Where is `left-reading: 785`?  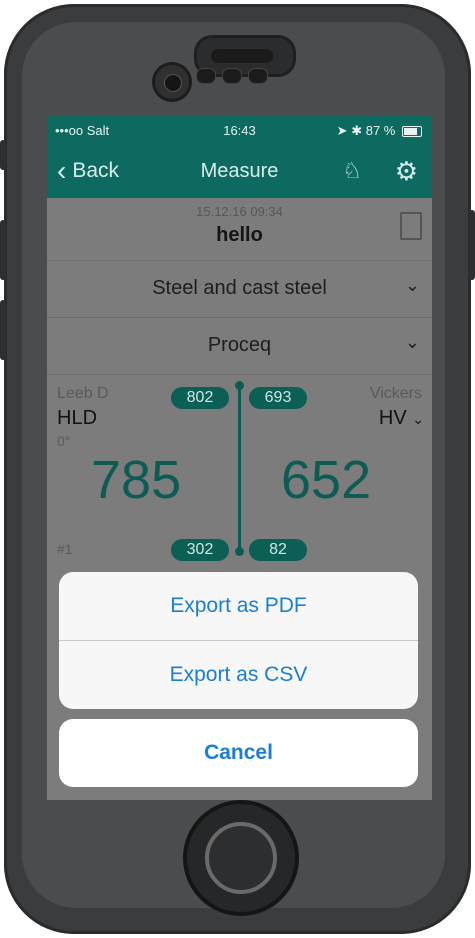
left-reading: 785 is located at coordinates (136, 480).